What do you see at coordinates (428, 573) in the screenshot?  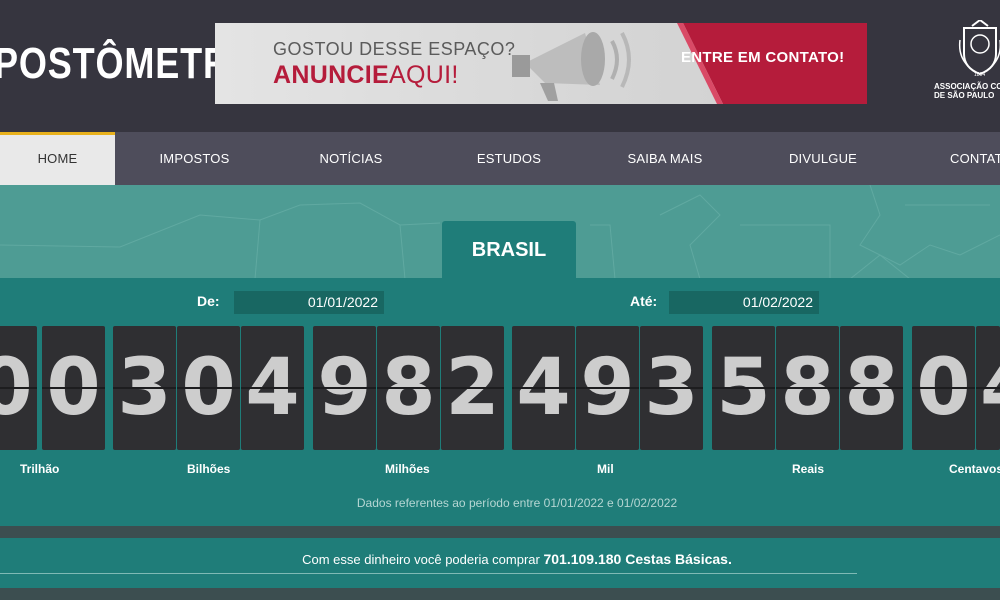 I see `basket-underline` at bounding box center [428, 573].